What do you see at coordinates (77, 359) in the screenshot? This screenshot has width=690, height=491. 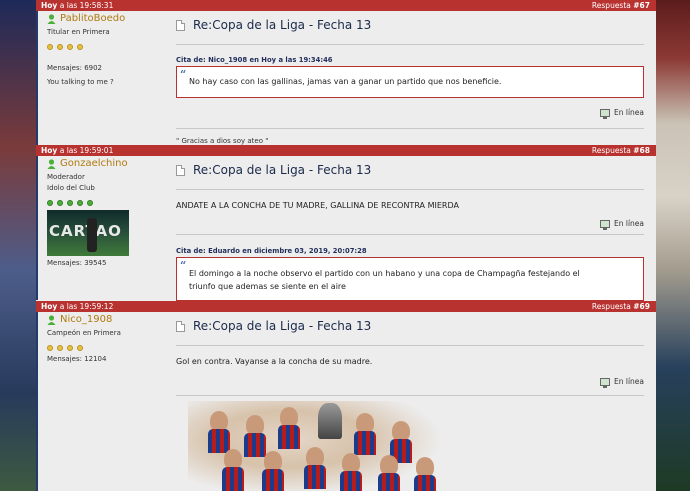 I see `message-count: Mensajes: 12104` at bounding box center [77, 359].